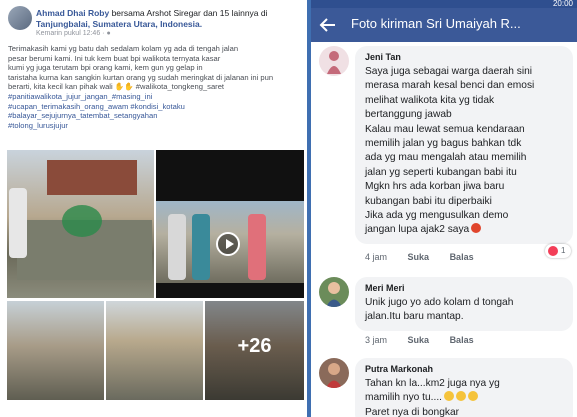  Describe the element at coordinates (408, 115) in the screenshot. I see `comment-line: bertanggung jawab` at that location.